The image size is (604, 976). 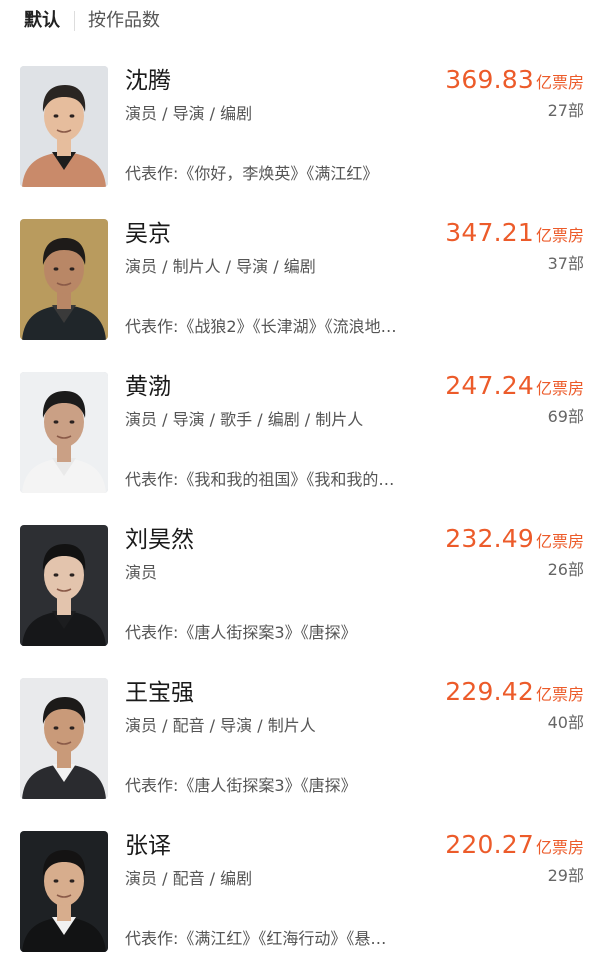 What do you see at coordinates (261, 326) in the screenshot?
I see `person-representative-works: 代表作:《战狼2》《长津湖》《流浪地球》` at bounding box center [261, 326].